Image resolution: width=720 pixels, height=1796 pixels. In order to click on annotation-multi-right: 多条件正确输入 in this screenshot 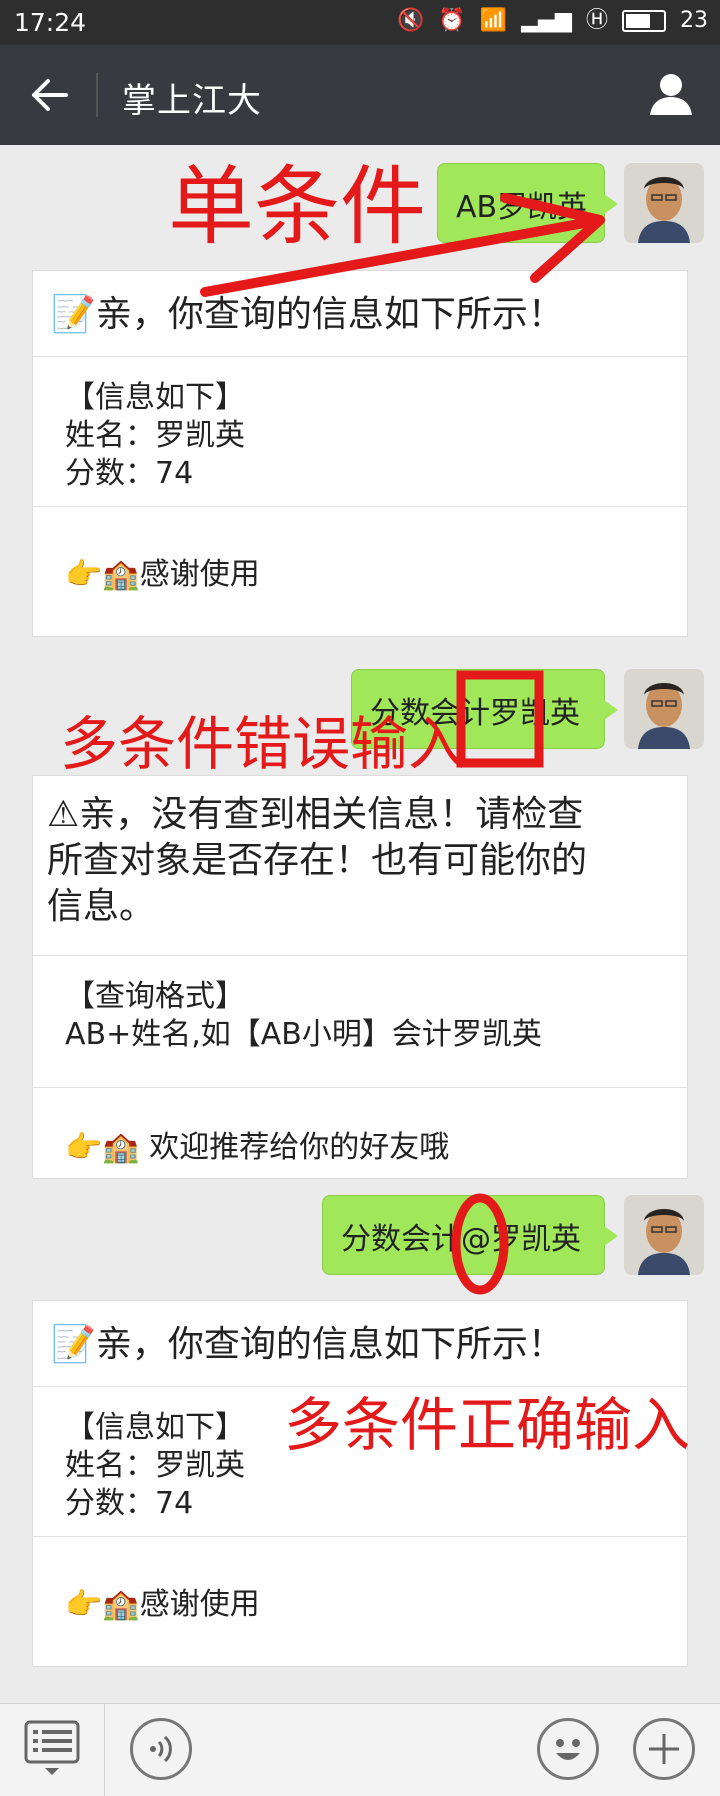, I will do `click(487, 1425)`.